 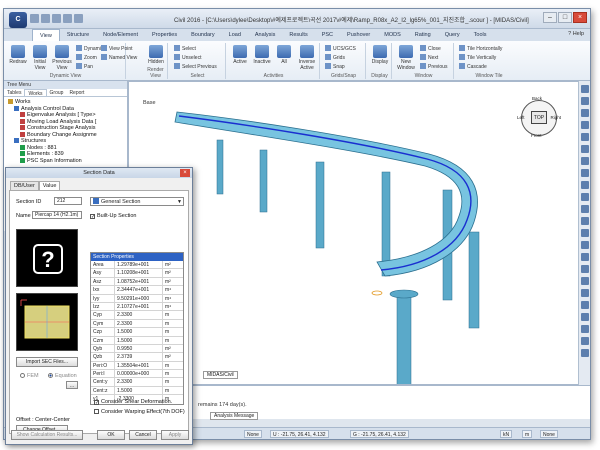 I want to click on snap-button: Snap, so click(x=335, y=66).